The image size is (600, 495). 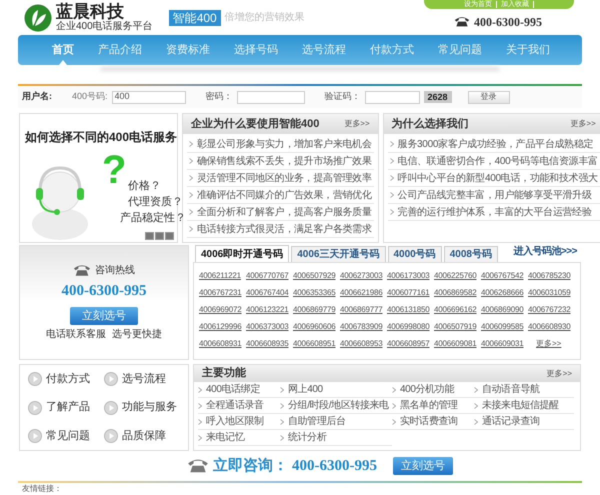 I want to click on login-button: 登录, so click(x=489, y=97).